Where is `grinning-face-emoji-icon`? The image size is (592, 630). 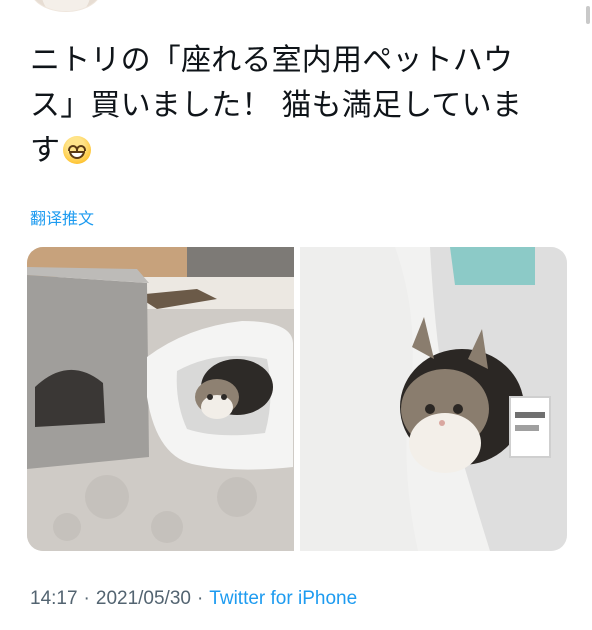
grinning-face-emoji-icon is located at coordinates (77, 150).